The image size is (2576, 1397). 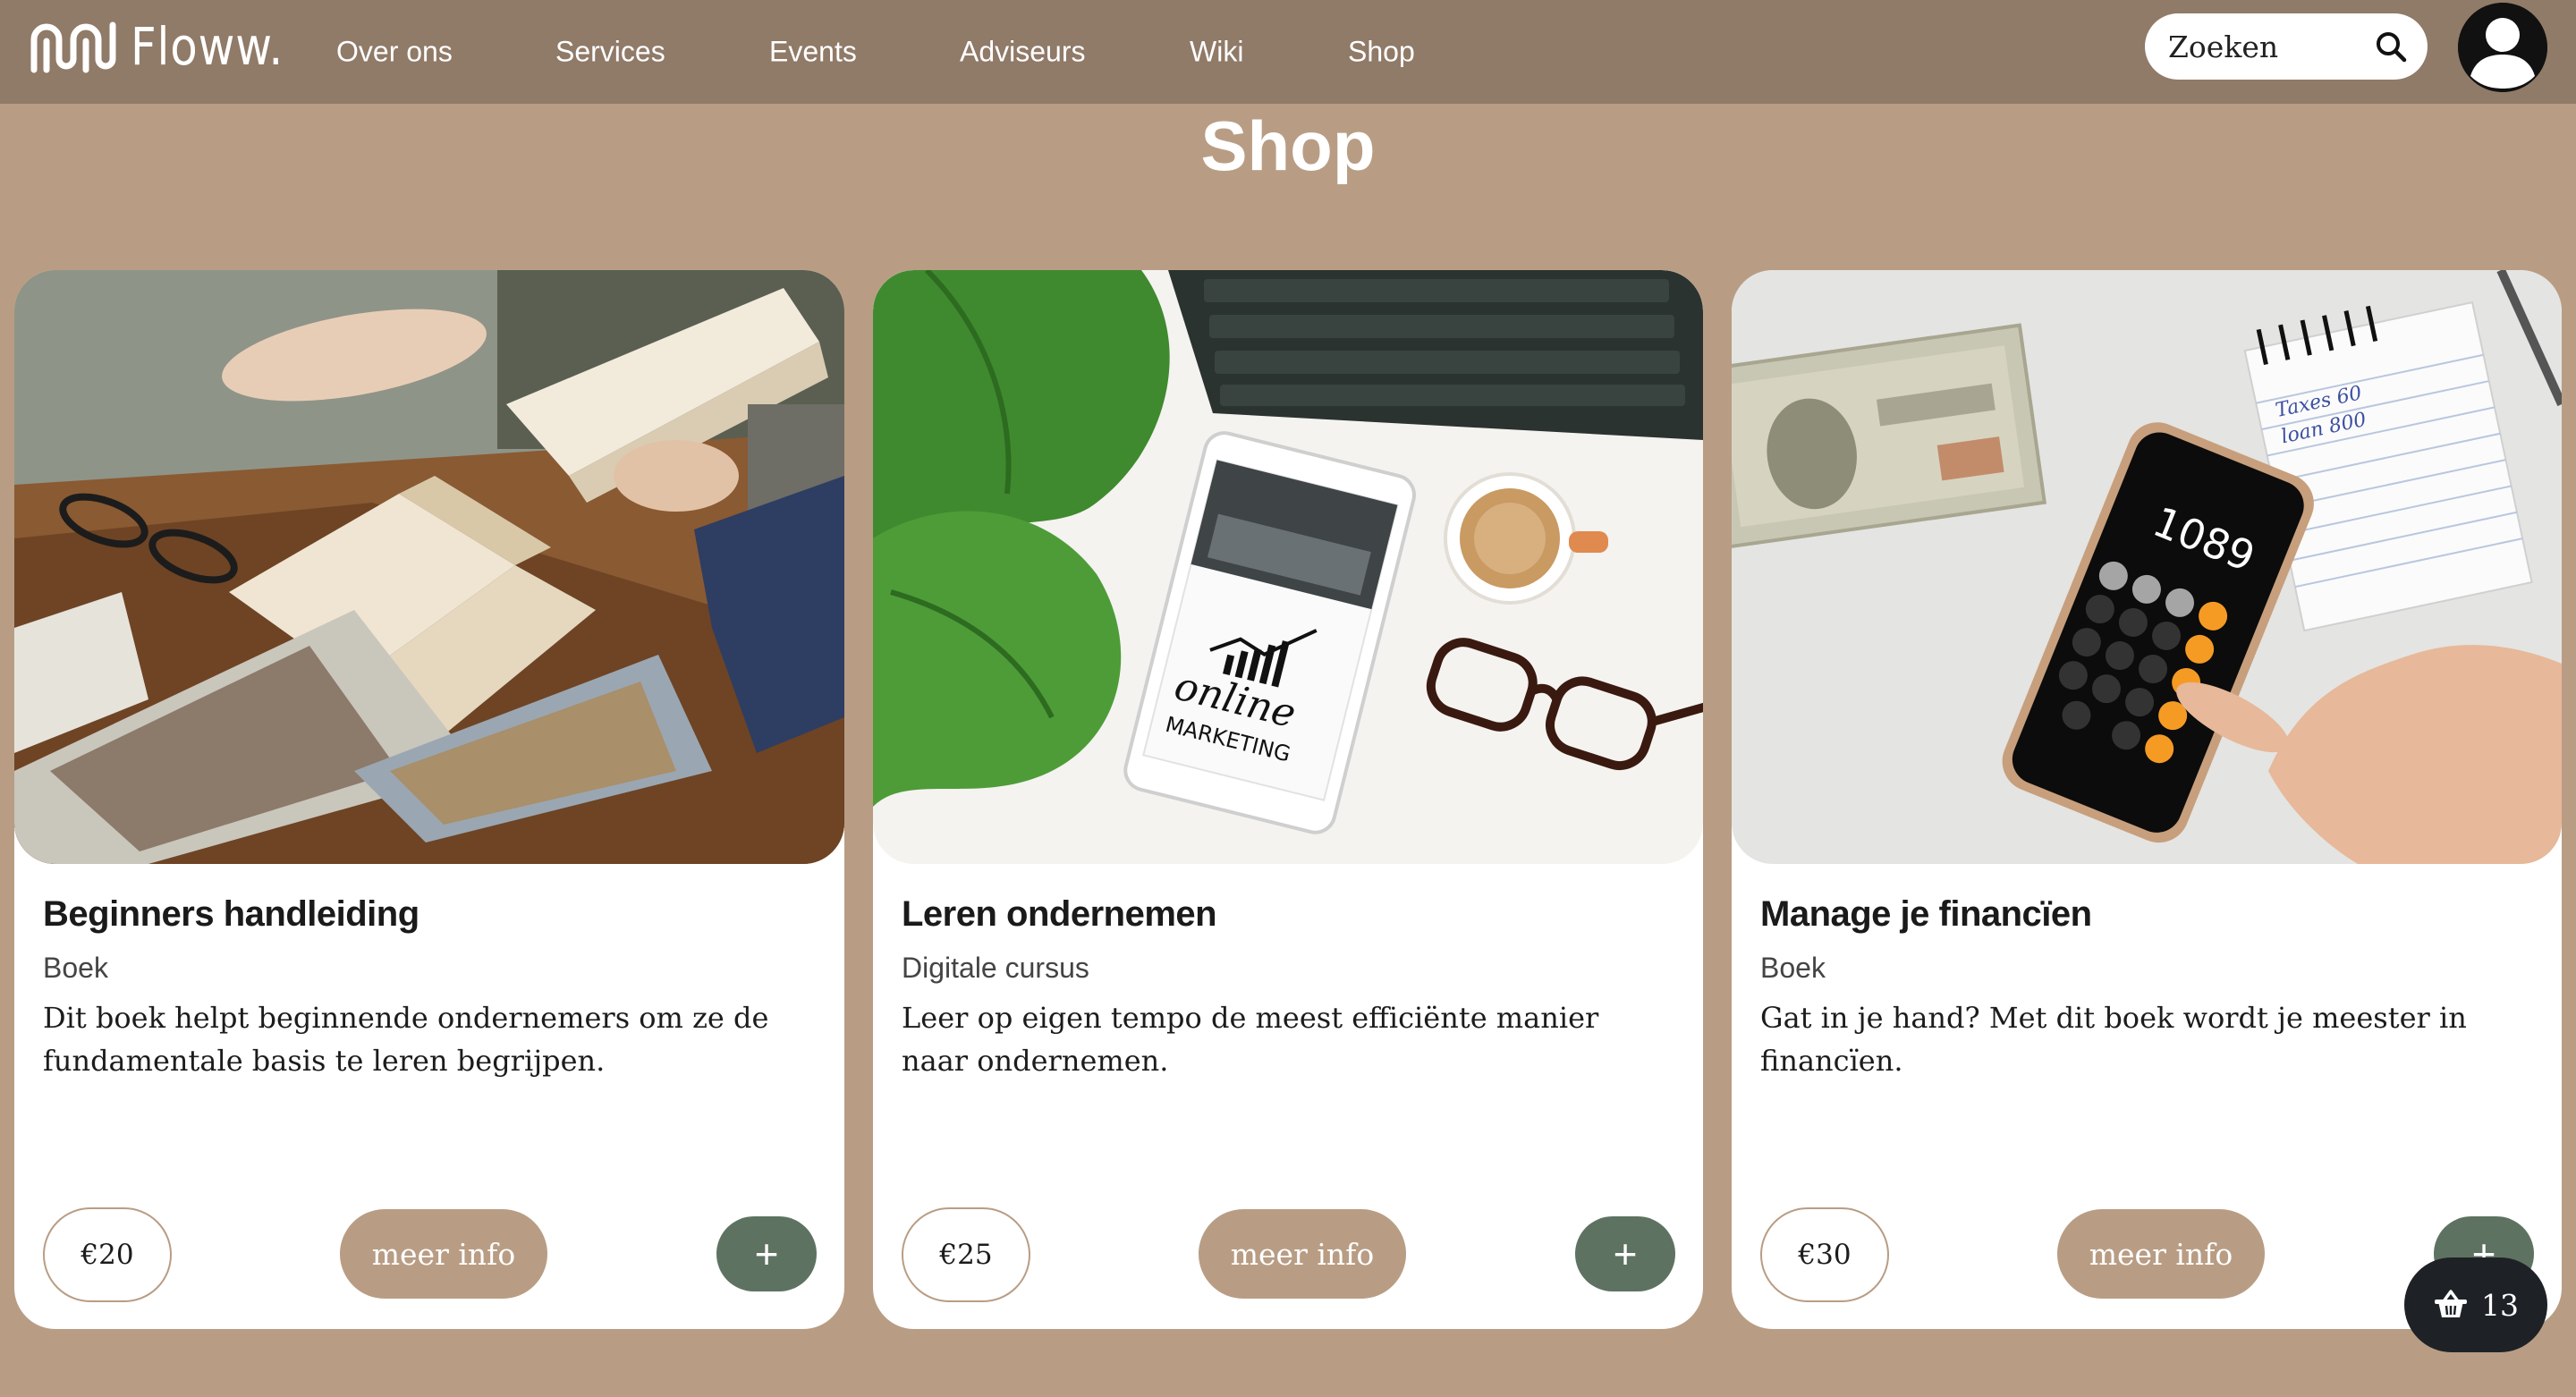 What do you see at coordinates (73, 47) in the screenshot?
I see `floww-logo-icon` at bounding box center [73, 47].